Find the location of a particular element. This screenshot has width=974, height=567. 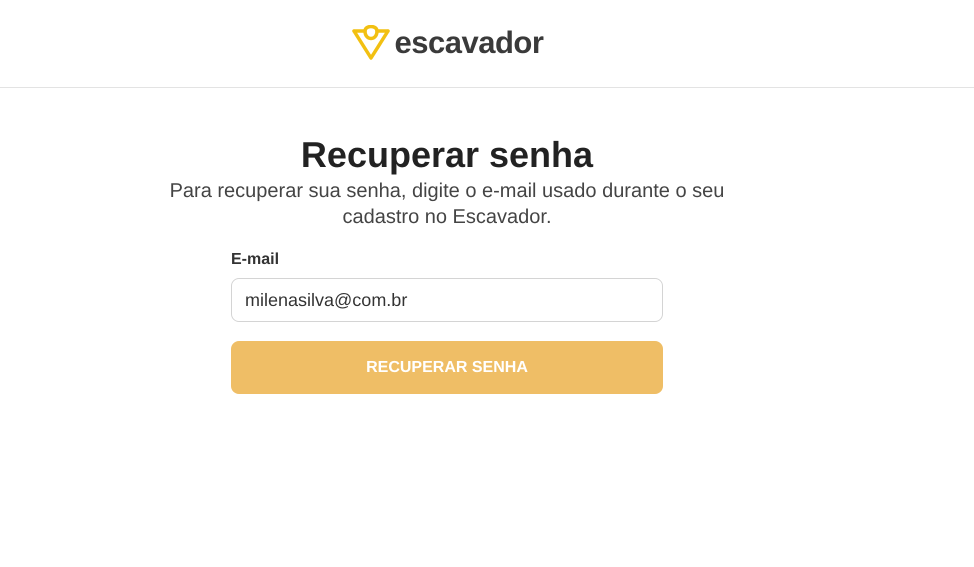

page-title: Recuperar senha is located at coordinates (447, 155).